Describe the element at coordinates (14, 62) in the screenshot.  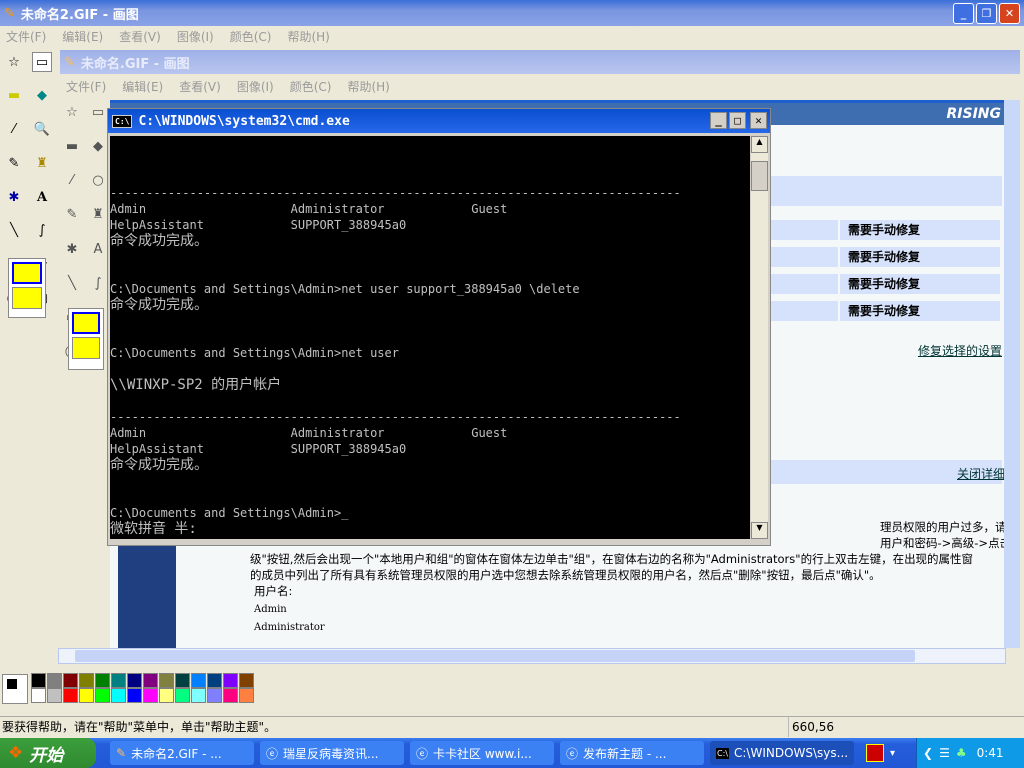
I see `free-select-icon: ☆` at that location.